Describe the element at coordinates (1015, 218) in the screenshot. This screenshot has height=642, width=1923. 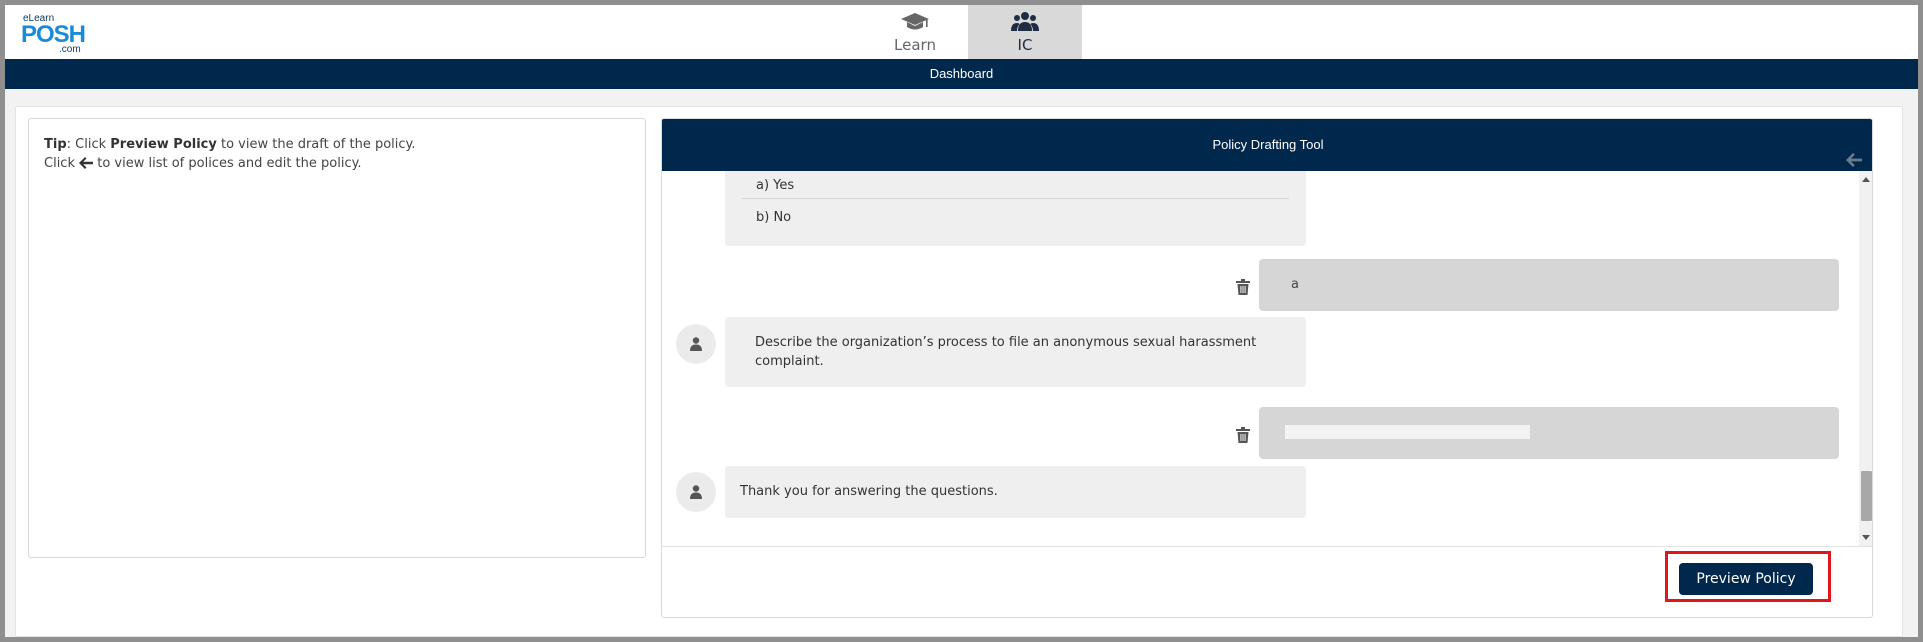
I see `option-no: b) No` at that location.